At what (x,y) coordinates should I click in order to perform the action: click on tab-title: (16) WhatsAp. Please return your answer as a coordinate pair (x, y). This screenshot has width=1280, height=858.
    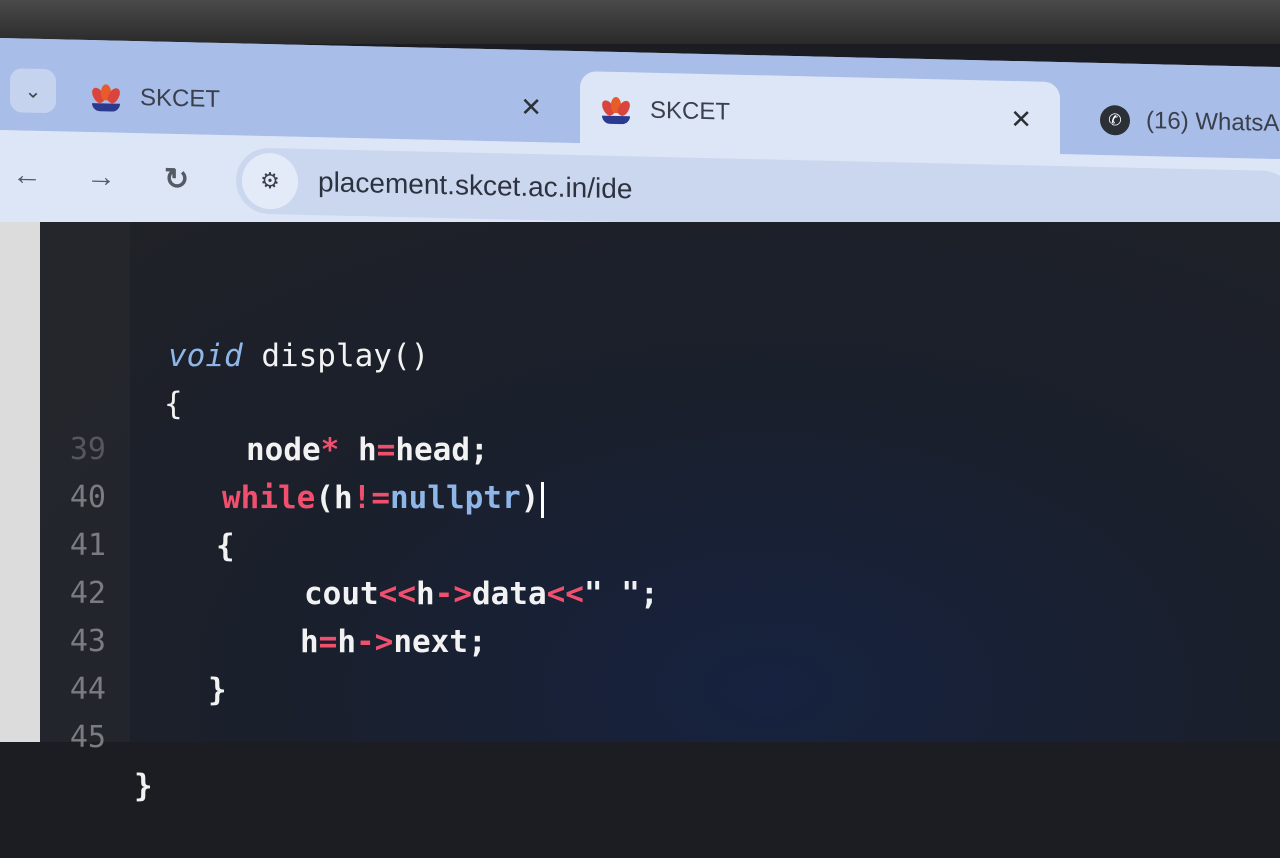
    Looking at the image, I should click on (1213, 122).